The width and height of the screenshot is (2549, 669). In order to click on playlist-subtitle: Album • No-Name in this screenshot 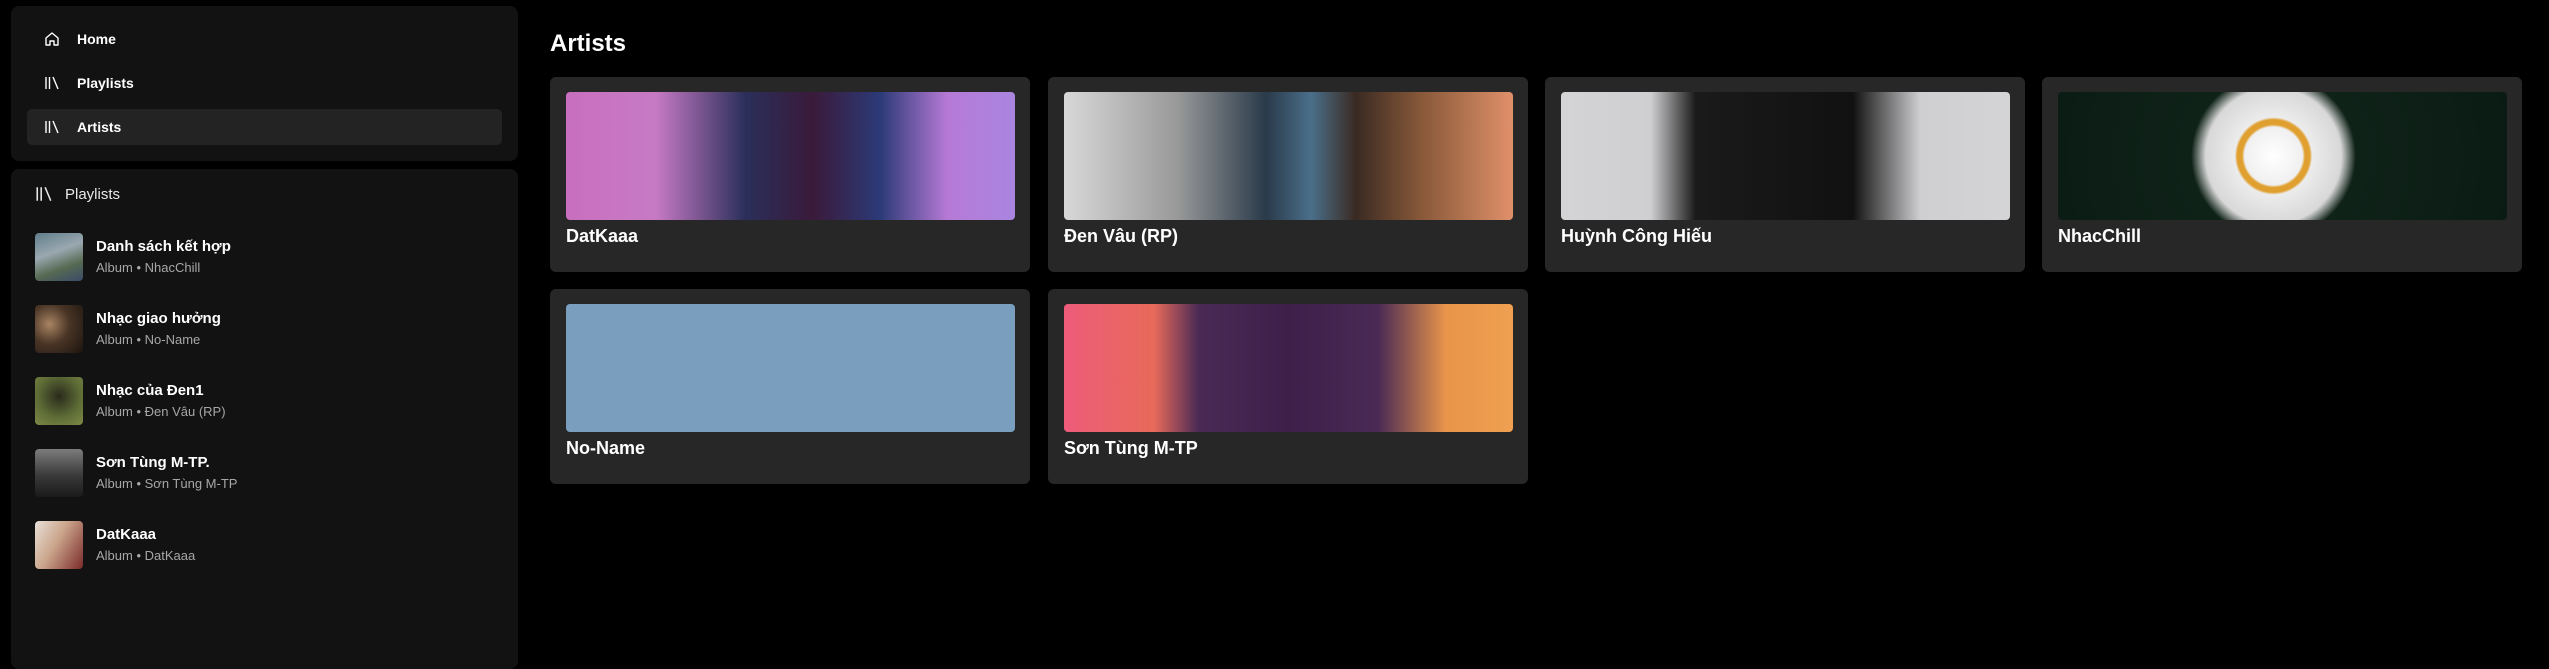, I will do `click(148, 339)`.